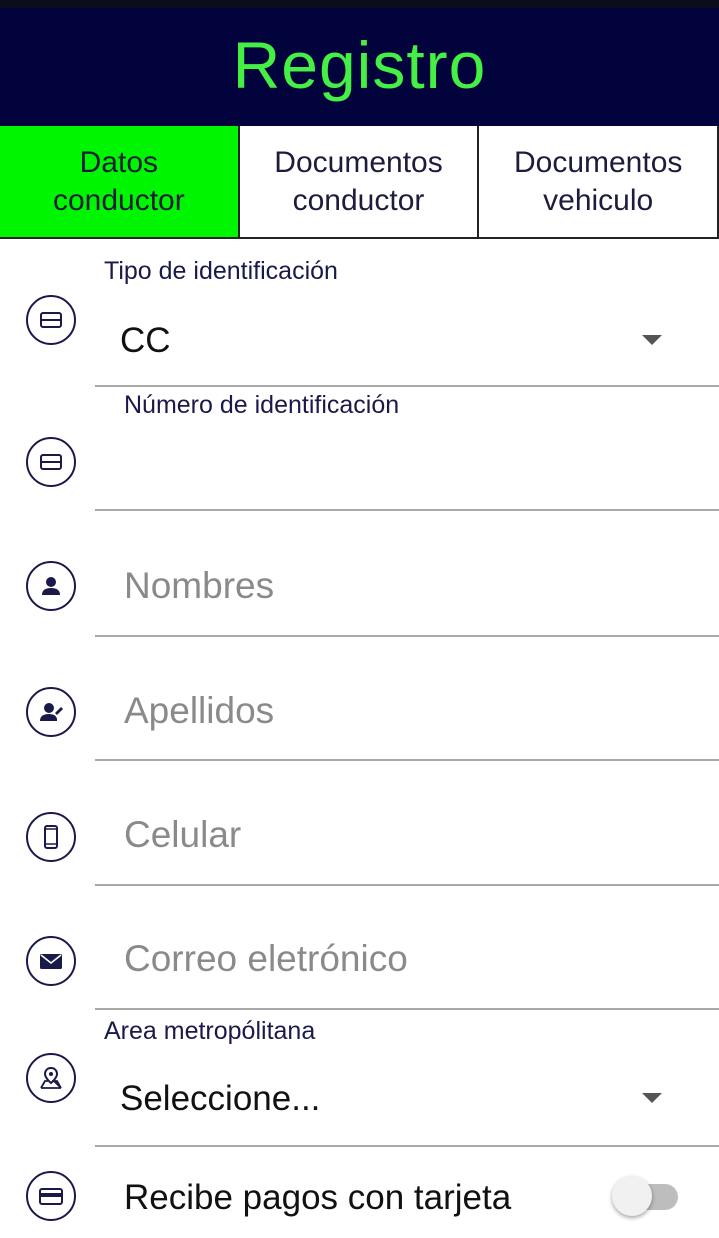  Describe the element at coordinates (632, 1196) in the screenshot. I see `toggle-thumb` at that location.